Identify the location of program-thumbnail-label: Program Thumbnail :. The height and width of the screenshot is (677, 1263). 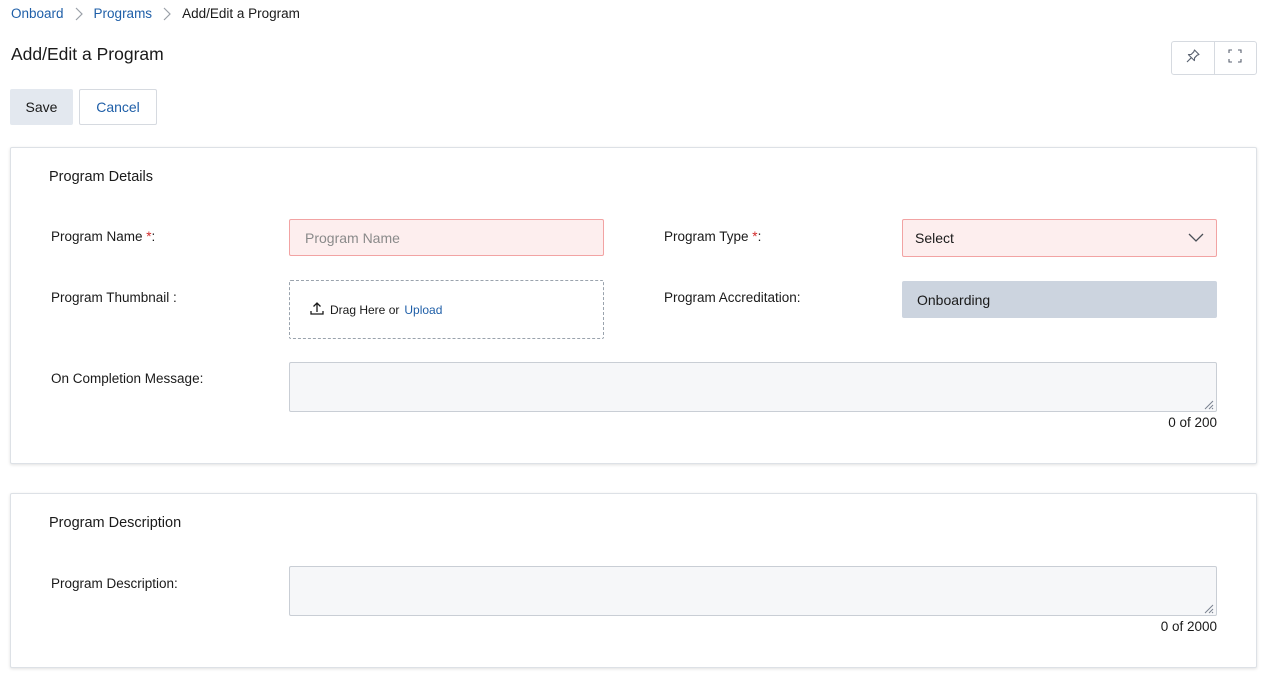
(114, 297).